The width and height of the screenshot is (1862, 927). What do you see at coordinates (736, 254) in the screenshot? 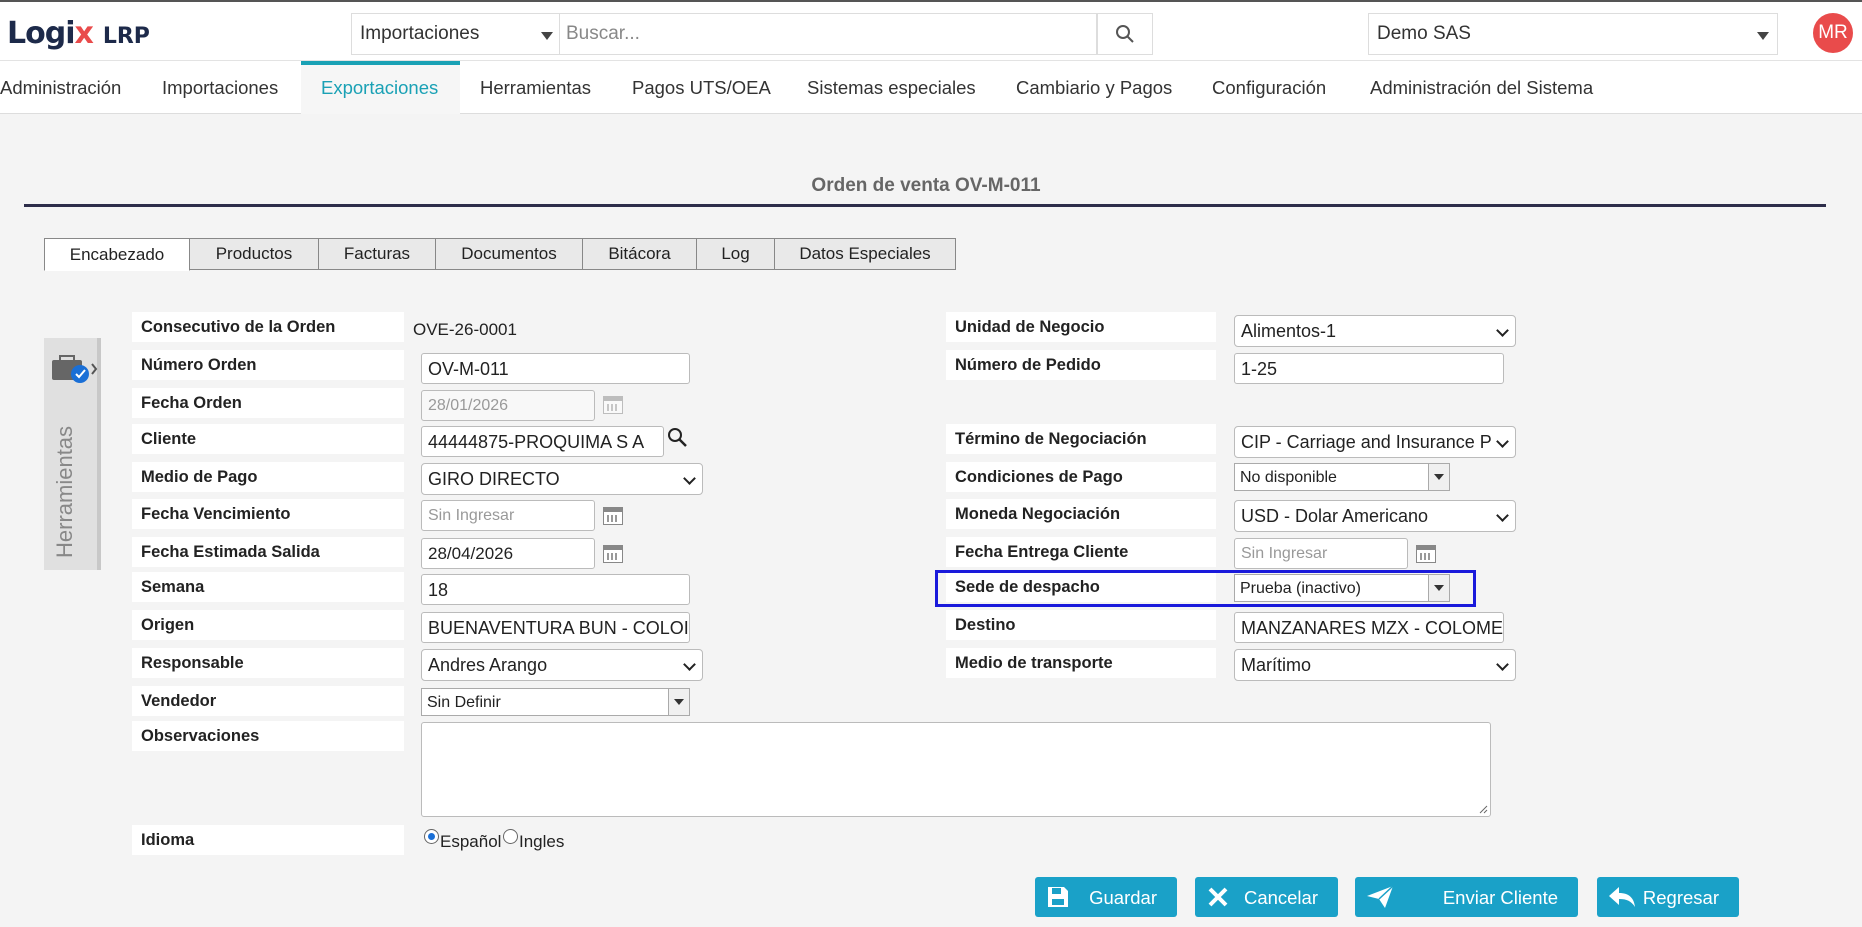
I see `tab-log: Log` at bounding box center [736, 254].